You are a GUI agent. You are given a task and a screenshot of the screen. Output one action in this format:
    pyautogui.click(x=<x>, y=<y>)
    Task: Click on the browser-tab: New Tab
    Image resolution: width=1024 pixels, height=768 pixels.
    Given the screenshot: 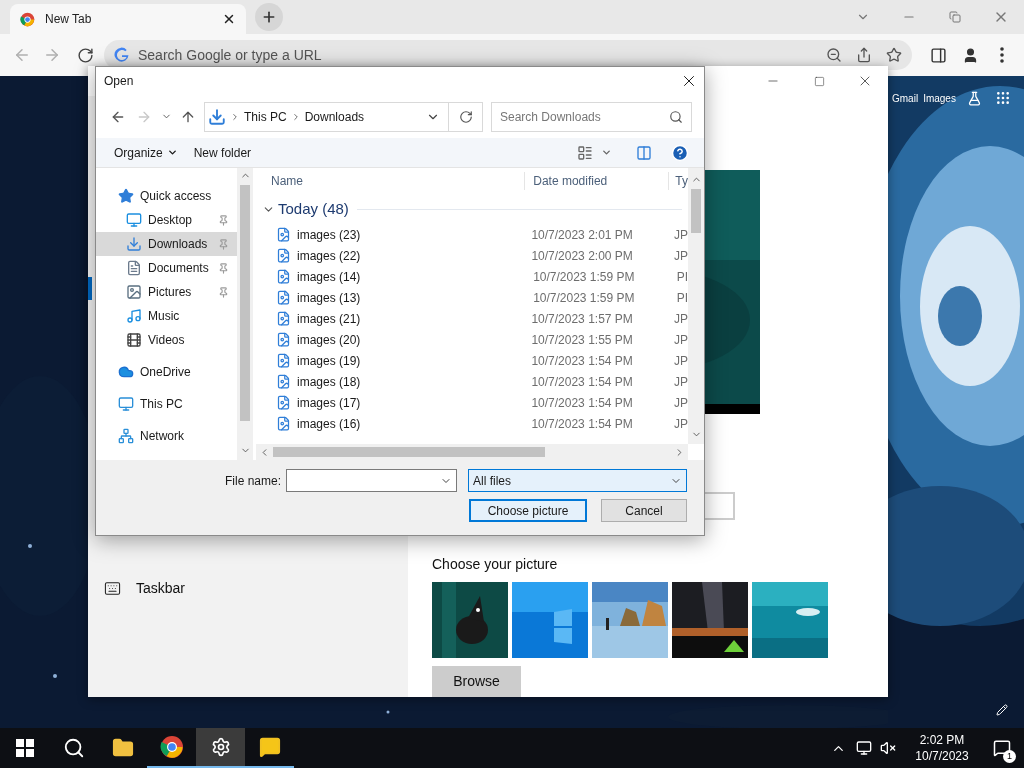 What is the action you would take?
    pyautogui.click(x=128, y=19)
    